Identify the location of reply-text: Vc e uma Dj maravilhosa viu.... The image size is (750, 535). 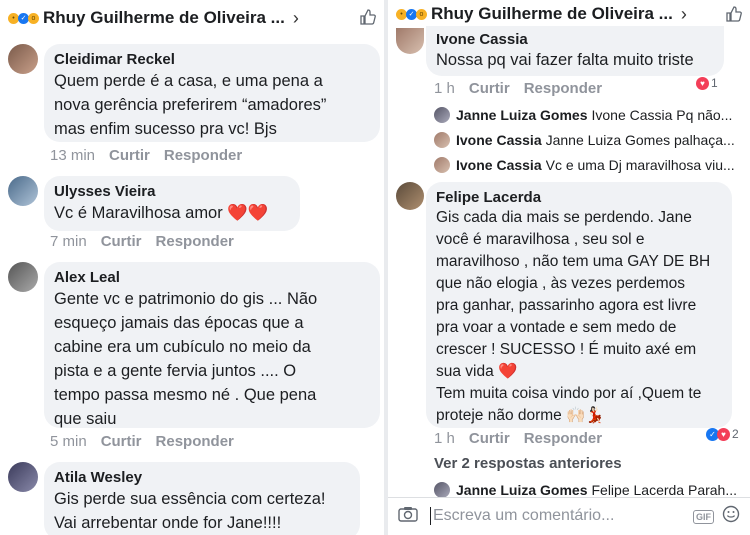
(640, 165).